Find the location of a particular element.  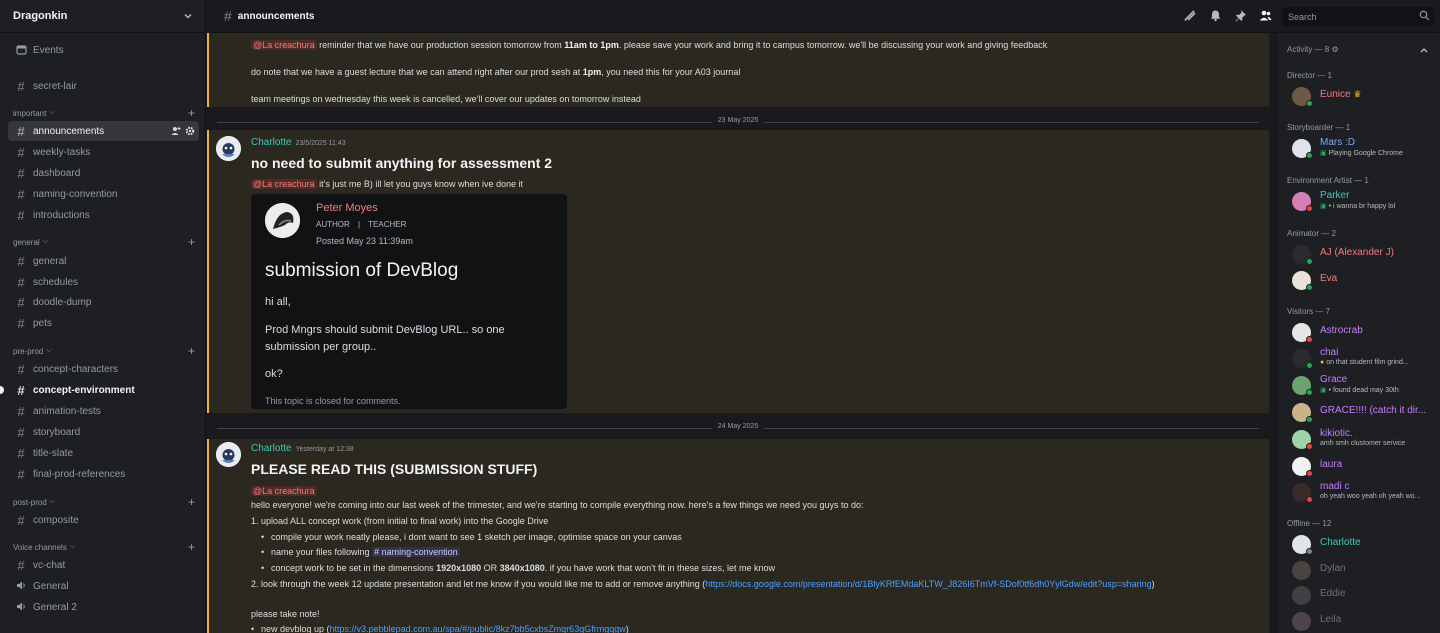

pin-icon is located at coordinates (1240, 15).